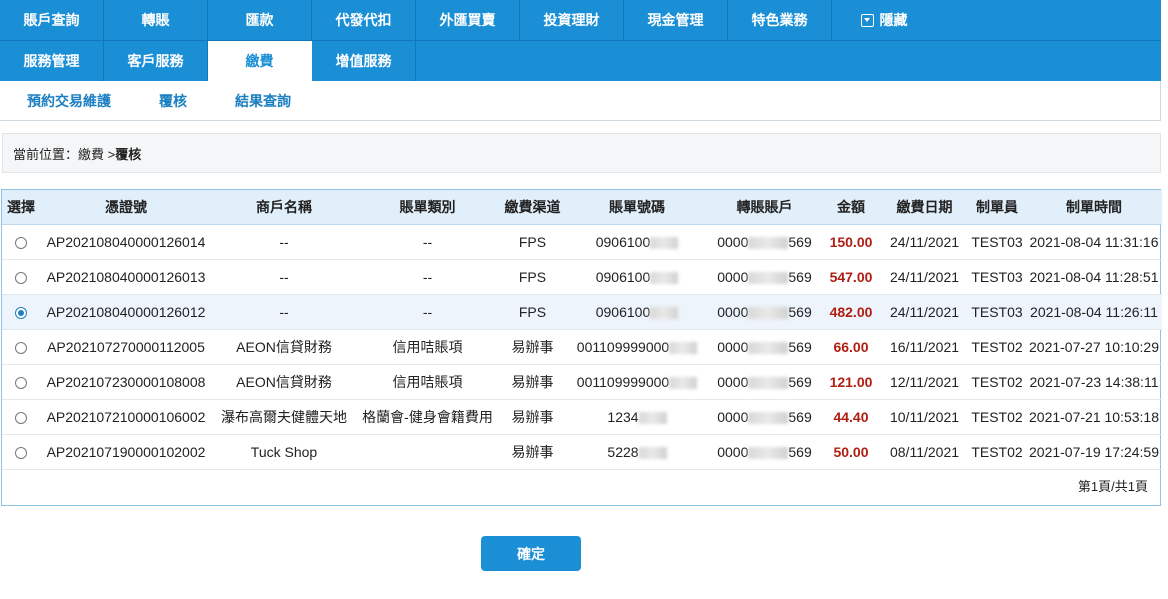 Image resolution: width=1168 pixels, height=599 pixels. I want to click on nav-tab-remittance: 匯款, so click(260, 20).